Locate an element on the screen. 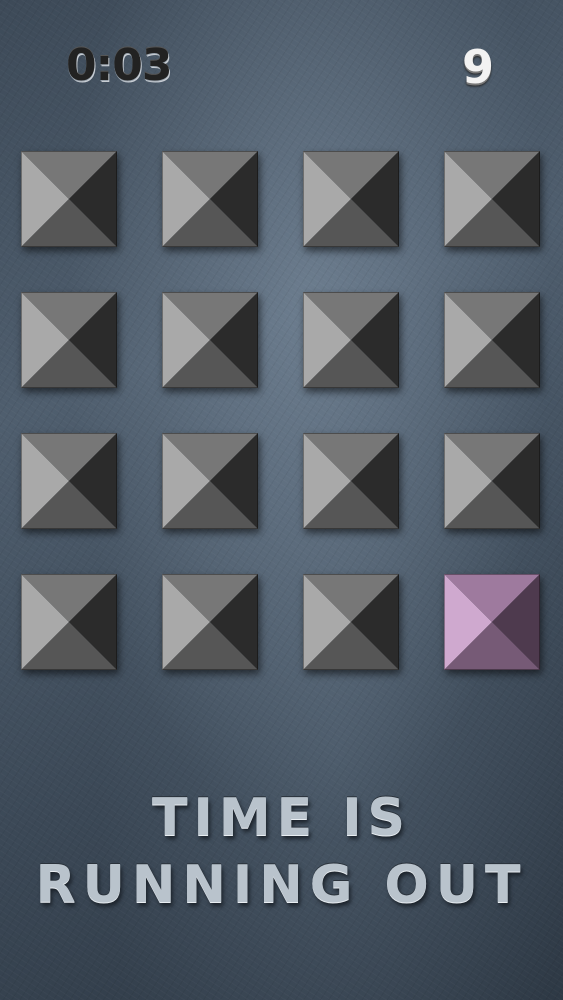 The width and height of the screenshot is (563, 1000). tile-16-highlighted is located at coordinates (492, 622).